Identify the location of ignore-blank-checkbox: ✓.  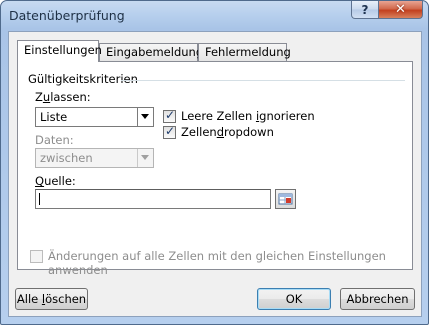
(169, 115).